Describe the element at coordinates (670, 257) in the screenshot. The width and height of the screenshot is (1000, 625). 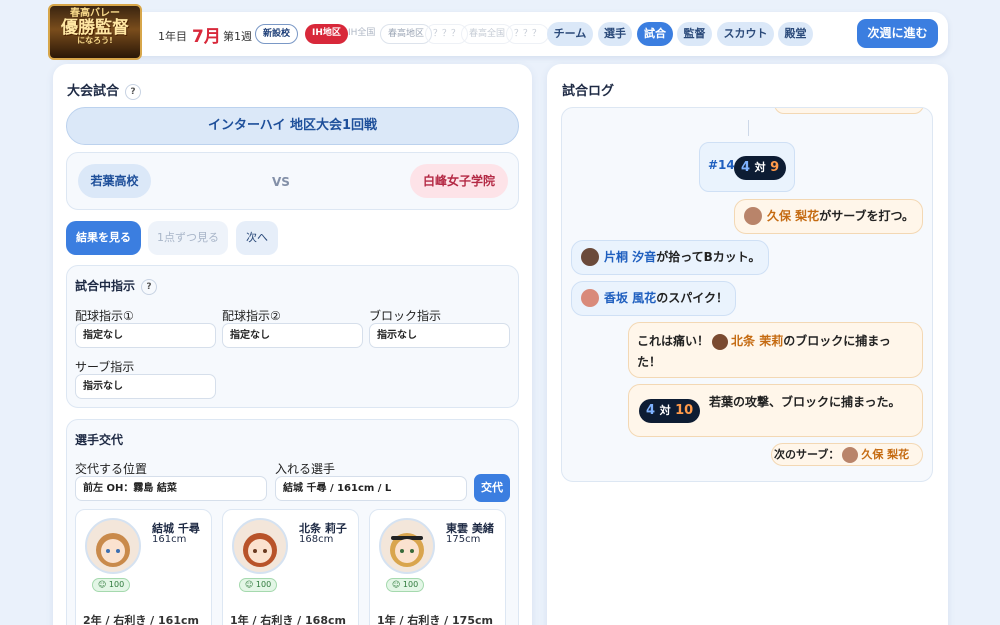
I see `log-entry-receive: 片桐 汐音が拾ってBカット。` at that location.